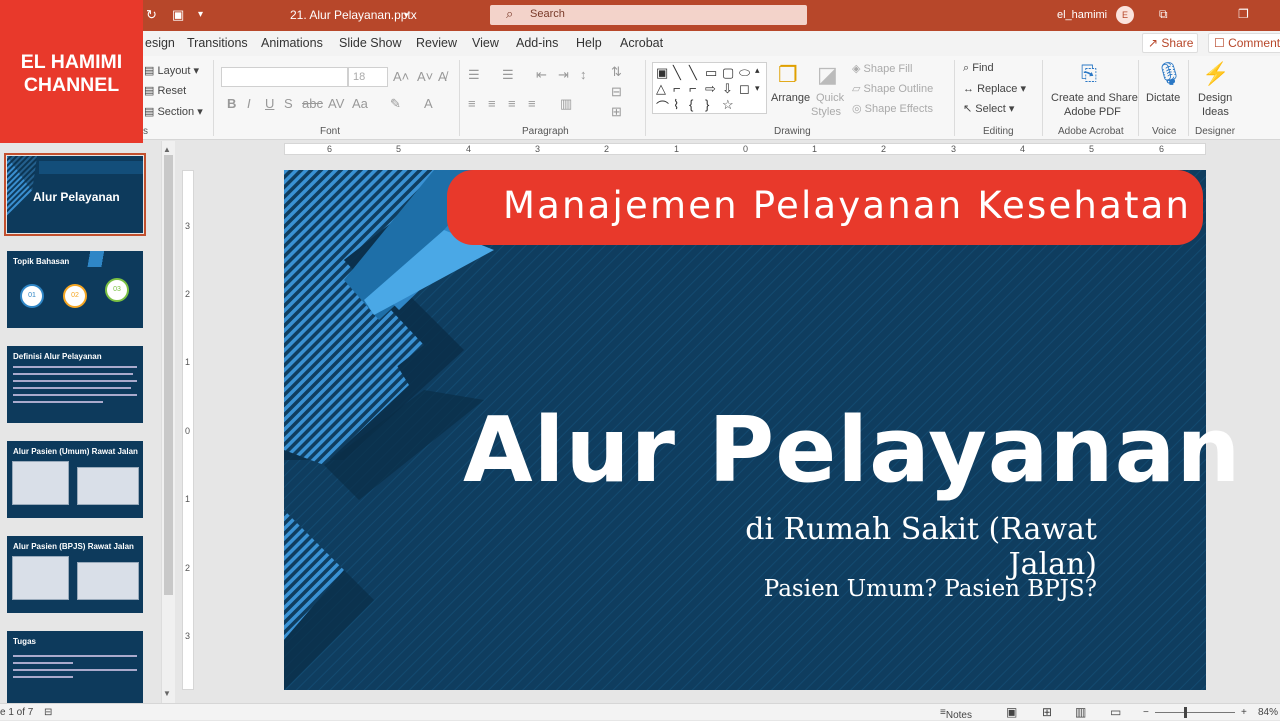 The height and width of the screenshot is (721, 1280). What do you see at coordinates (676, 105) in the screenshot?
I see `freeform-shape-icon: ⌇` at bounding box center [676, 105].